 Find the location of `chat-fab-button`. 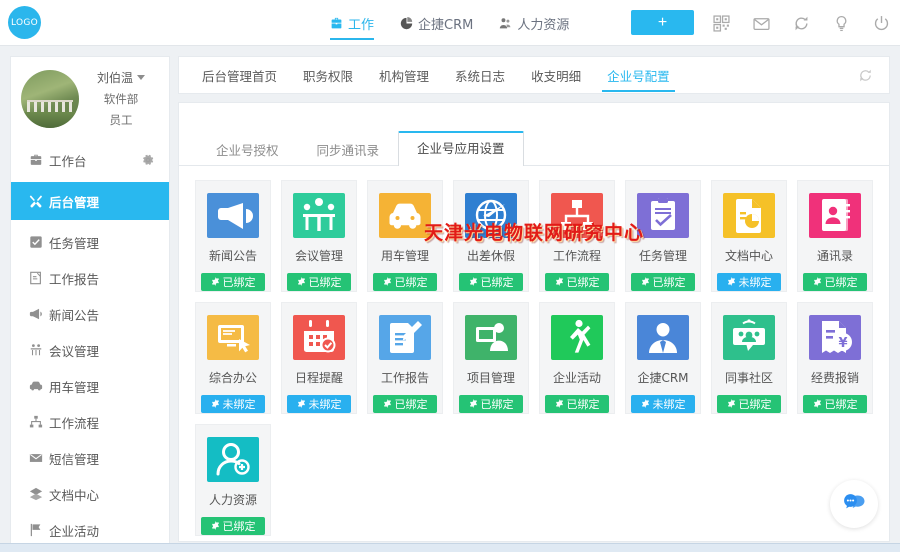

chat-fab-button is located at coordinates (854, 504).